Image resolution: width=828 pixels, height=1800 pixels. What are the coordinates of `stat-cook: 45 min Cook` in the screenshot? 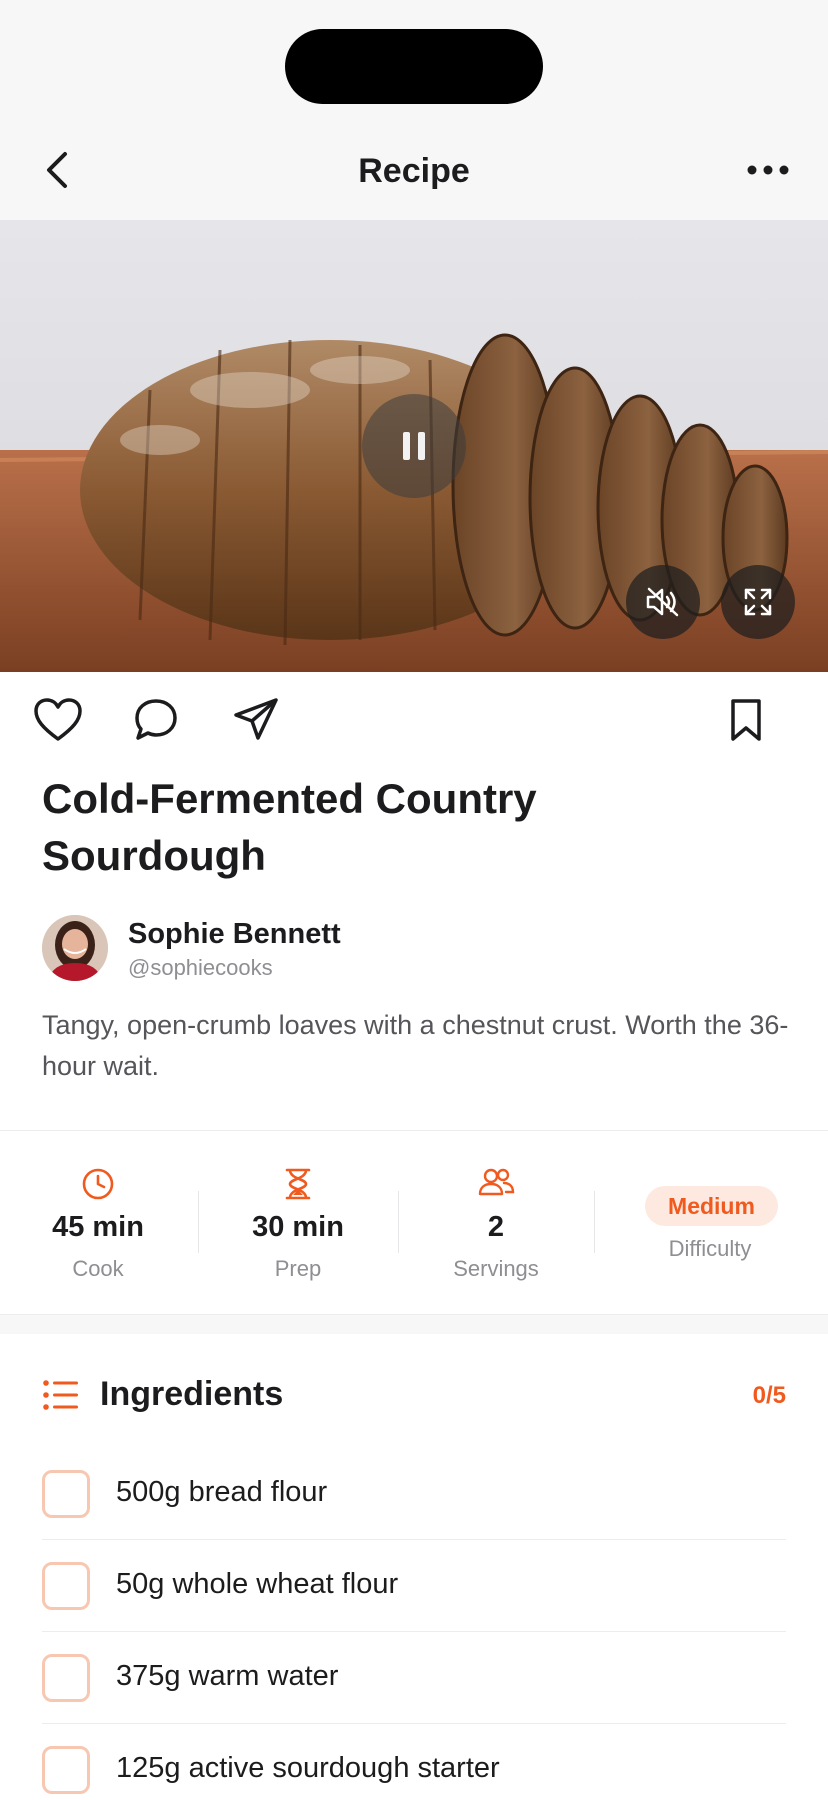 It's located at (99, 1222).